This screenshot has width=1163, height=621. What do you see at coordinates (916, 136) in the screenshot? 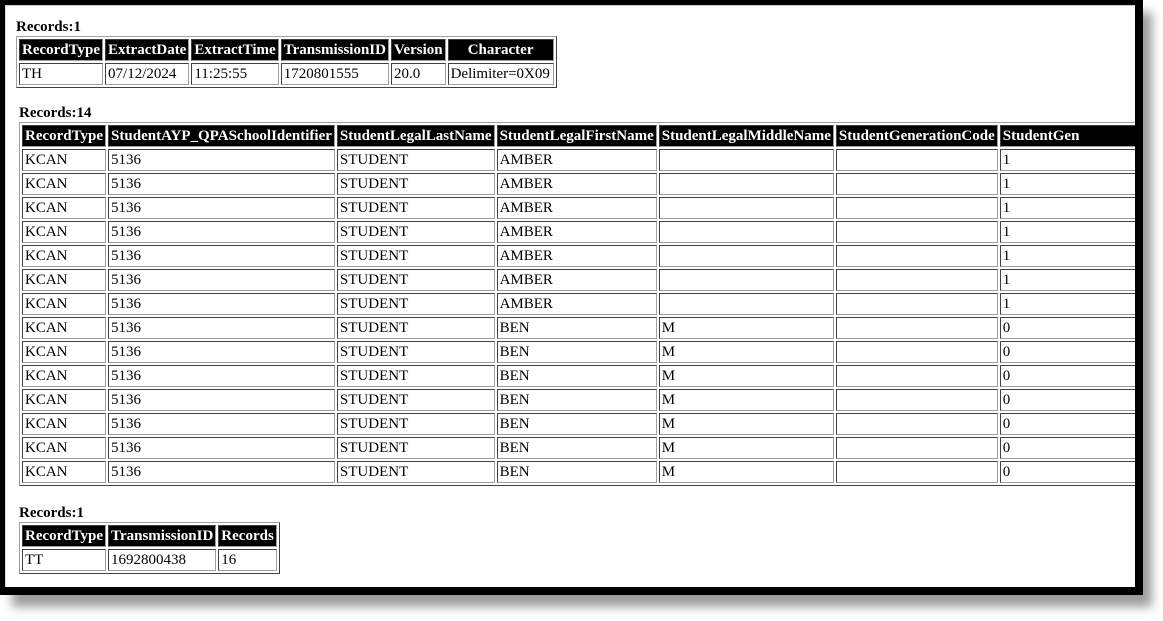
I see `column-header: StudentGenerationCode` at bounding box center [916, 136].